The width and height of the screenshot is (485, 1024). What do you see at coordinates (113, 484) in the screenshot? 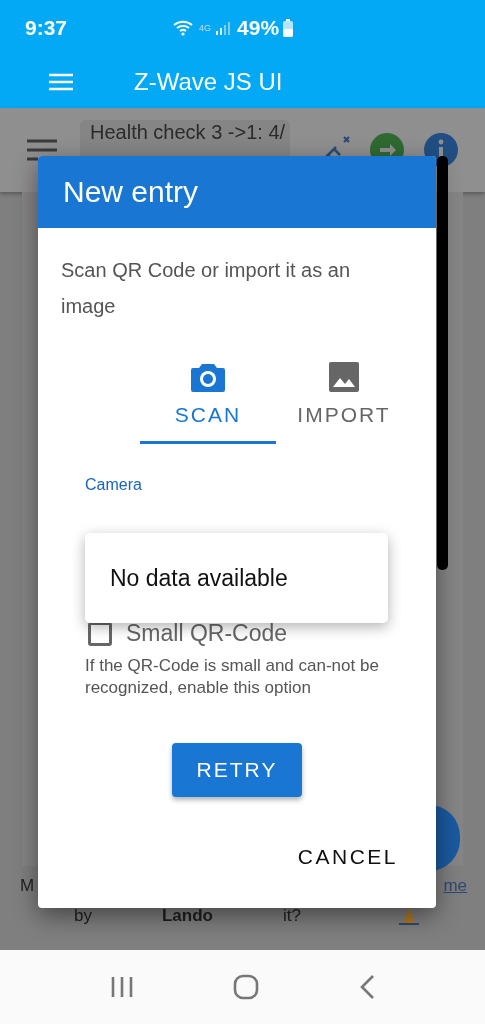
I see `field-label: Camera` at bounding box center [113, 484].